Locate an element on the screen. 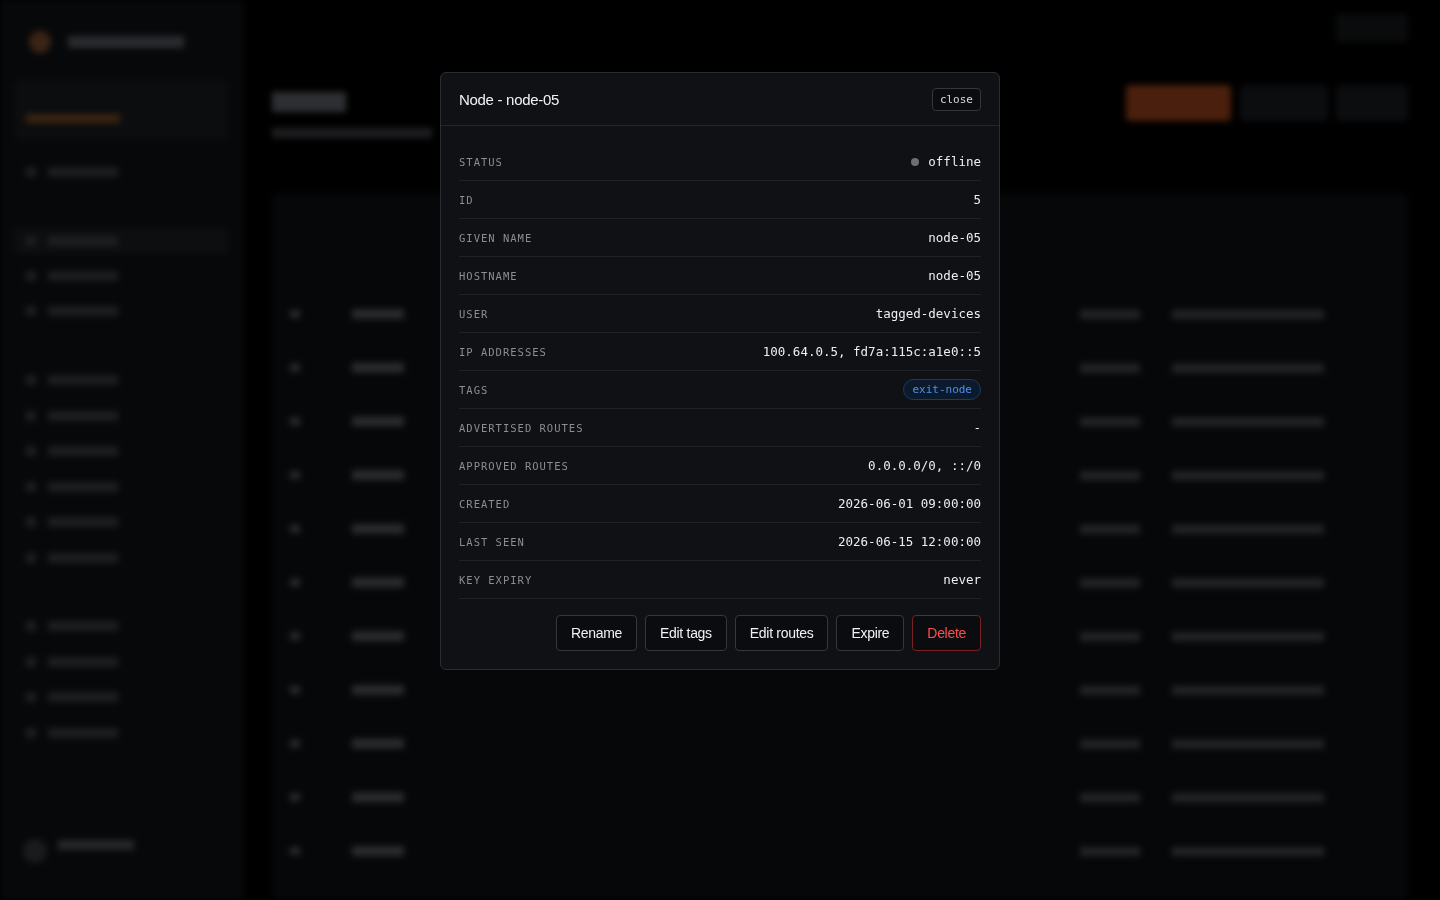  action-button: Rename is located at coordinates (596, 633).